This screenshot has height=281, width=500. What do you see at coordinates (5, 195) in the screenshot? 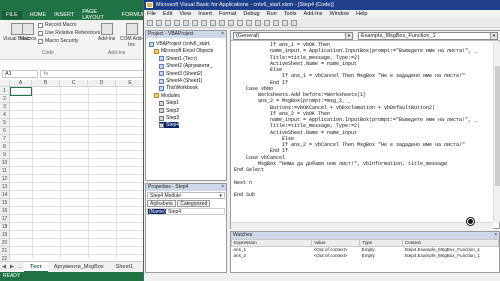
I see `row-header: 14` at bounding box center [5, 195].